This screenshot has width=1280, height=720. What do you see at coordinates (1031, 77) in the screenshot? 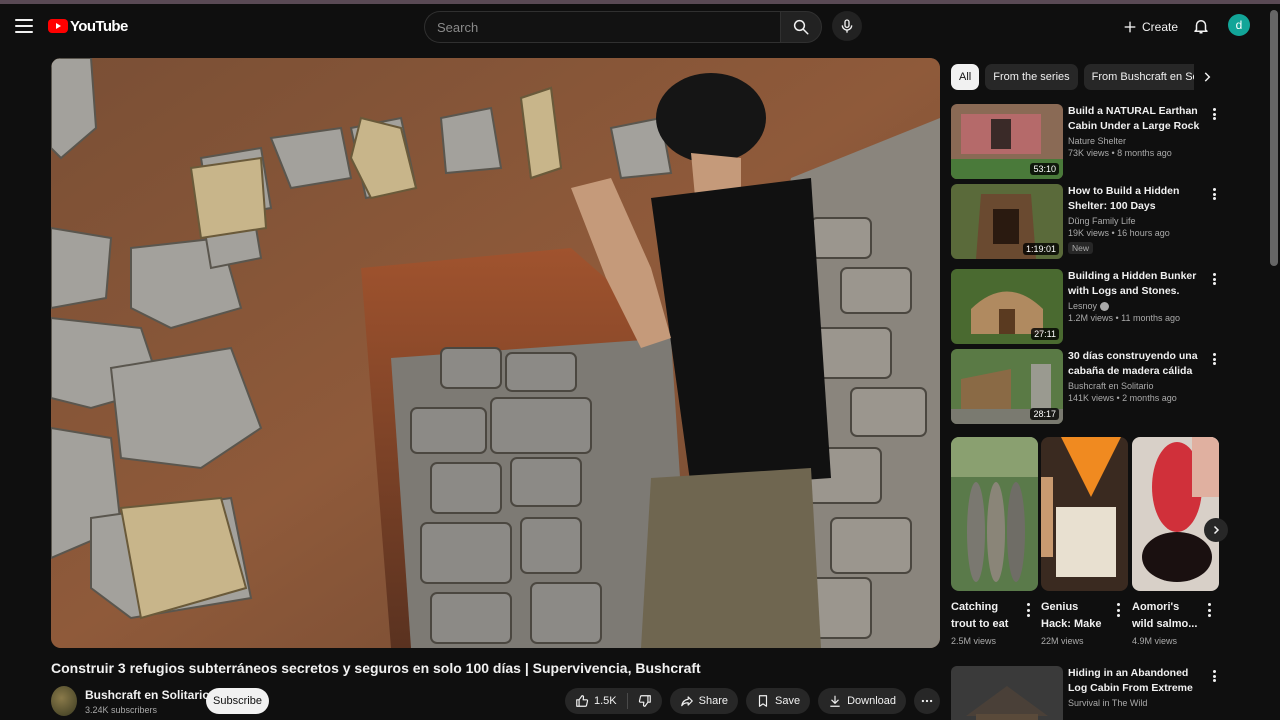
I see `chip-from-the-series: From the series` at bounding box center [1031, 77].